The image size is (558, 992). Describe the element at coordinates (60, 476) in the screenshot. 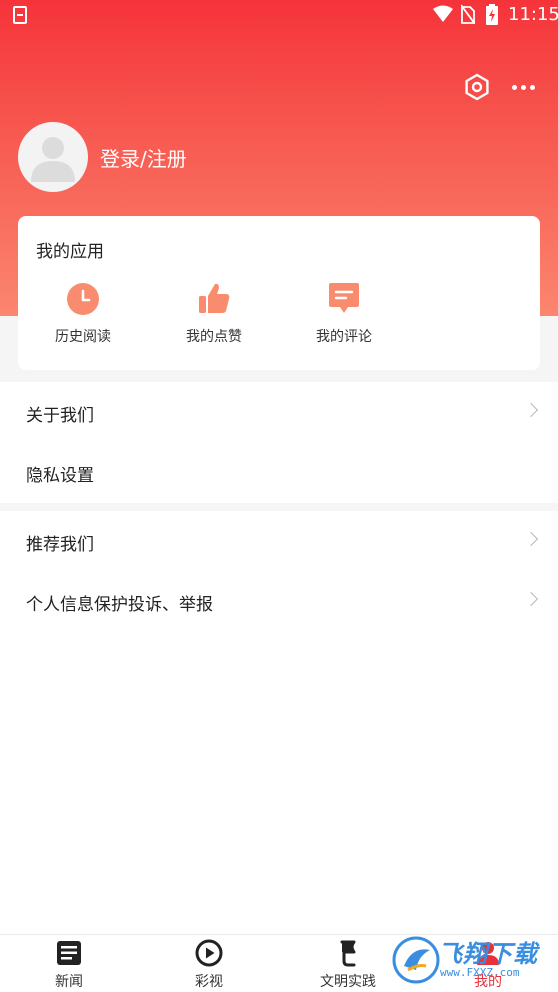

I see `menu-item-label: 隐私设置` at that location.